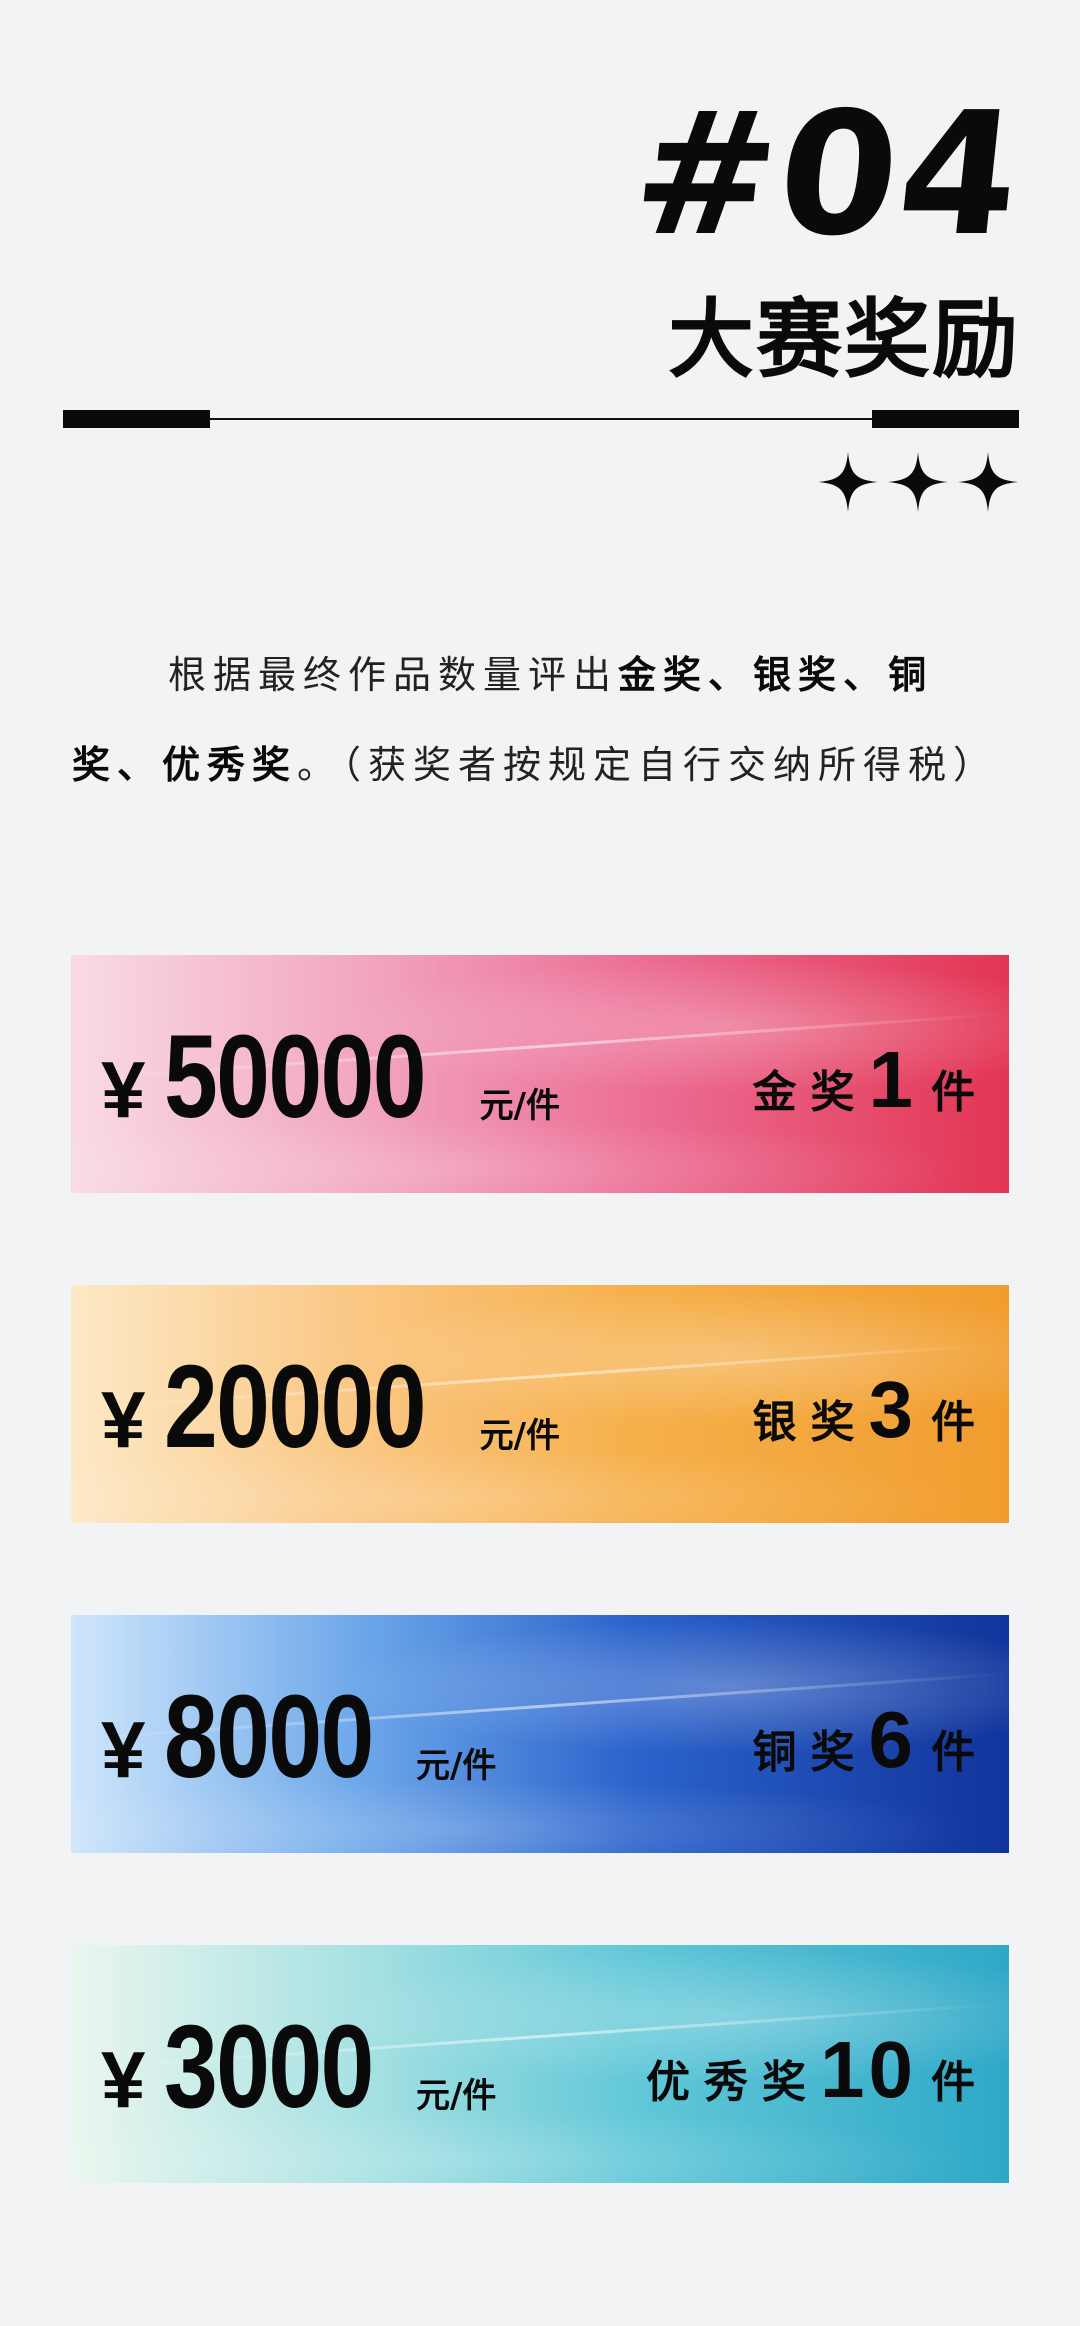 This screenshot has width=1080, height=2326. What do you see at coordinates (268, 2067) in the screenshot?
I see `amount-value: 3000` at bounding box center [268, 2067].